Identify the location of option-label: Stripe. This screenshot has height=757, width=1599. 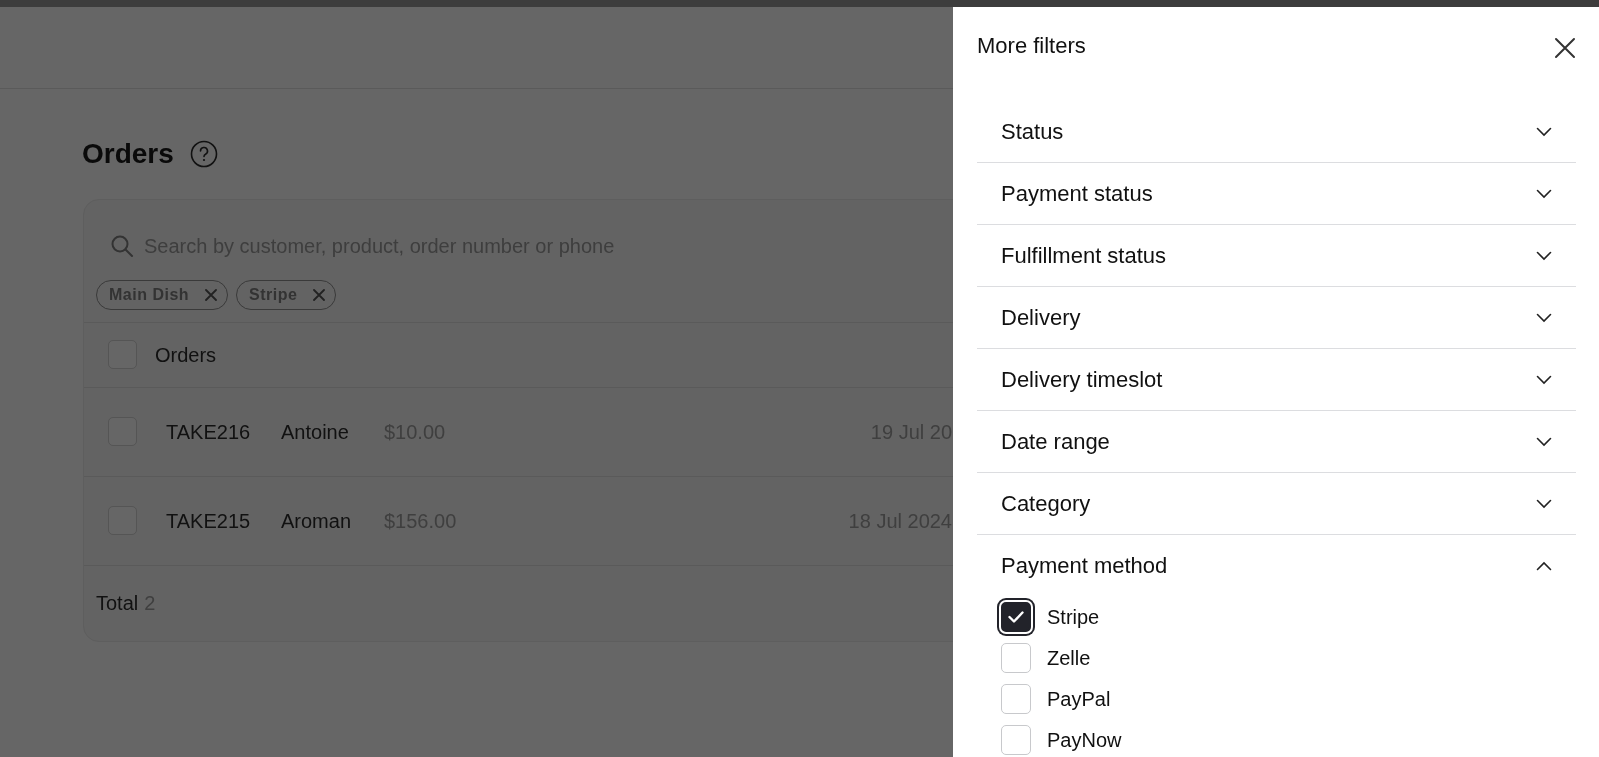
(1073, 617).